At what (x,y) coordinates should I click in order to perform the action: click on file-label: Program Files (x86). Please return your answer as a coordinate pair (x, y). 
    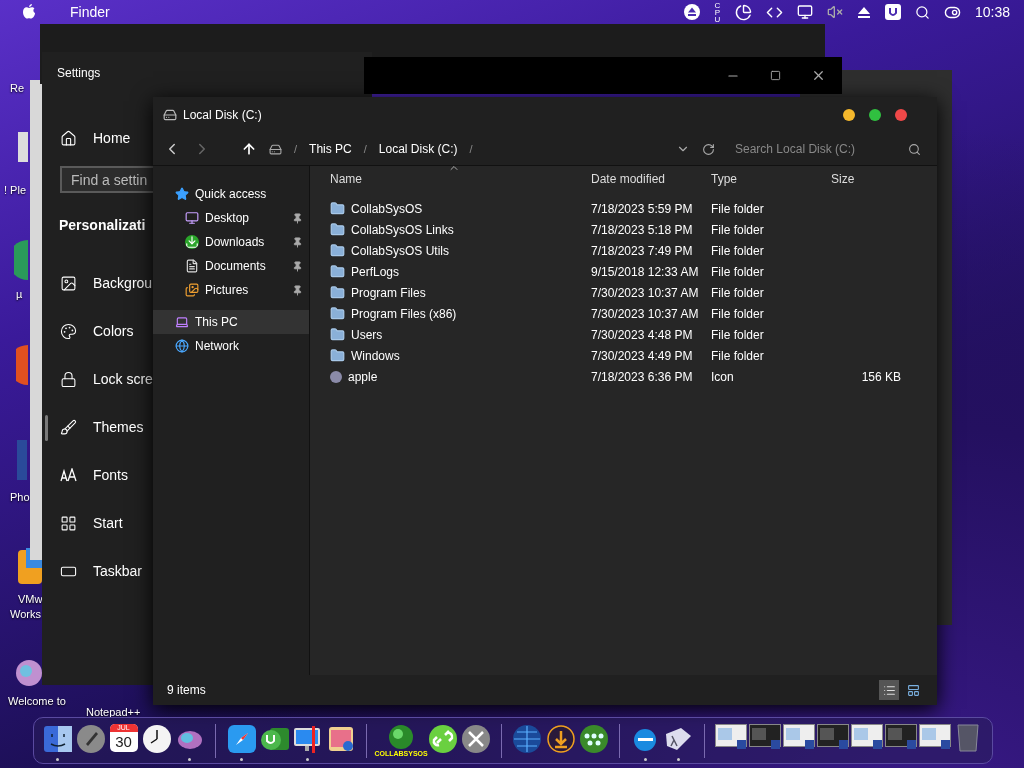
    Looking at the image, I should click on (404, 313).